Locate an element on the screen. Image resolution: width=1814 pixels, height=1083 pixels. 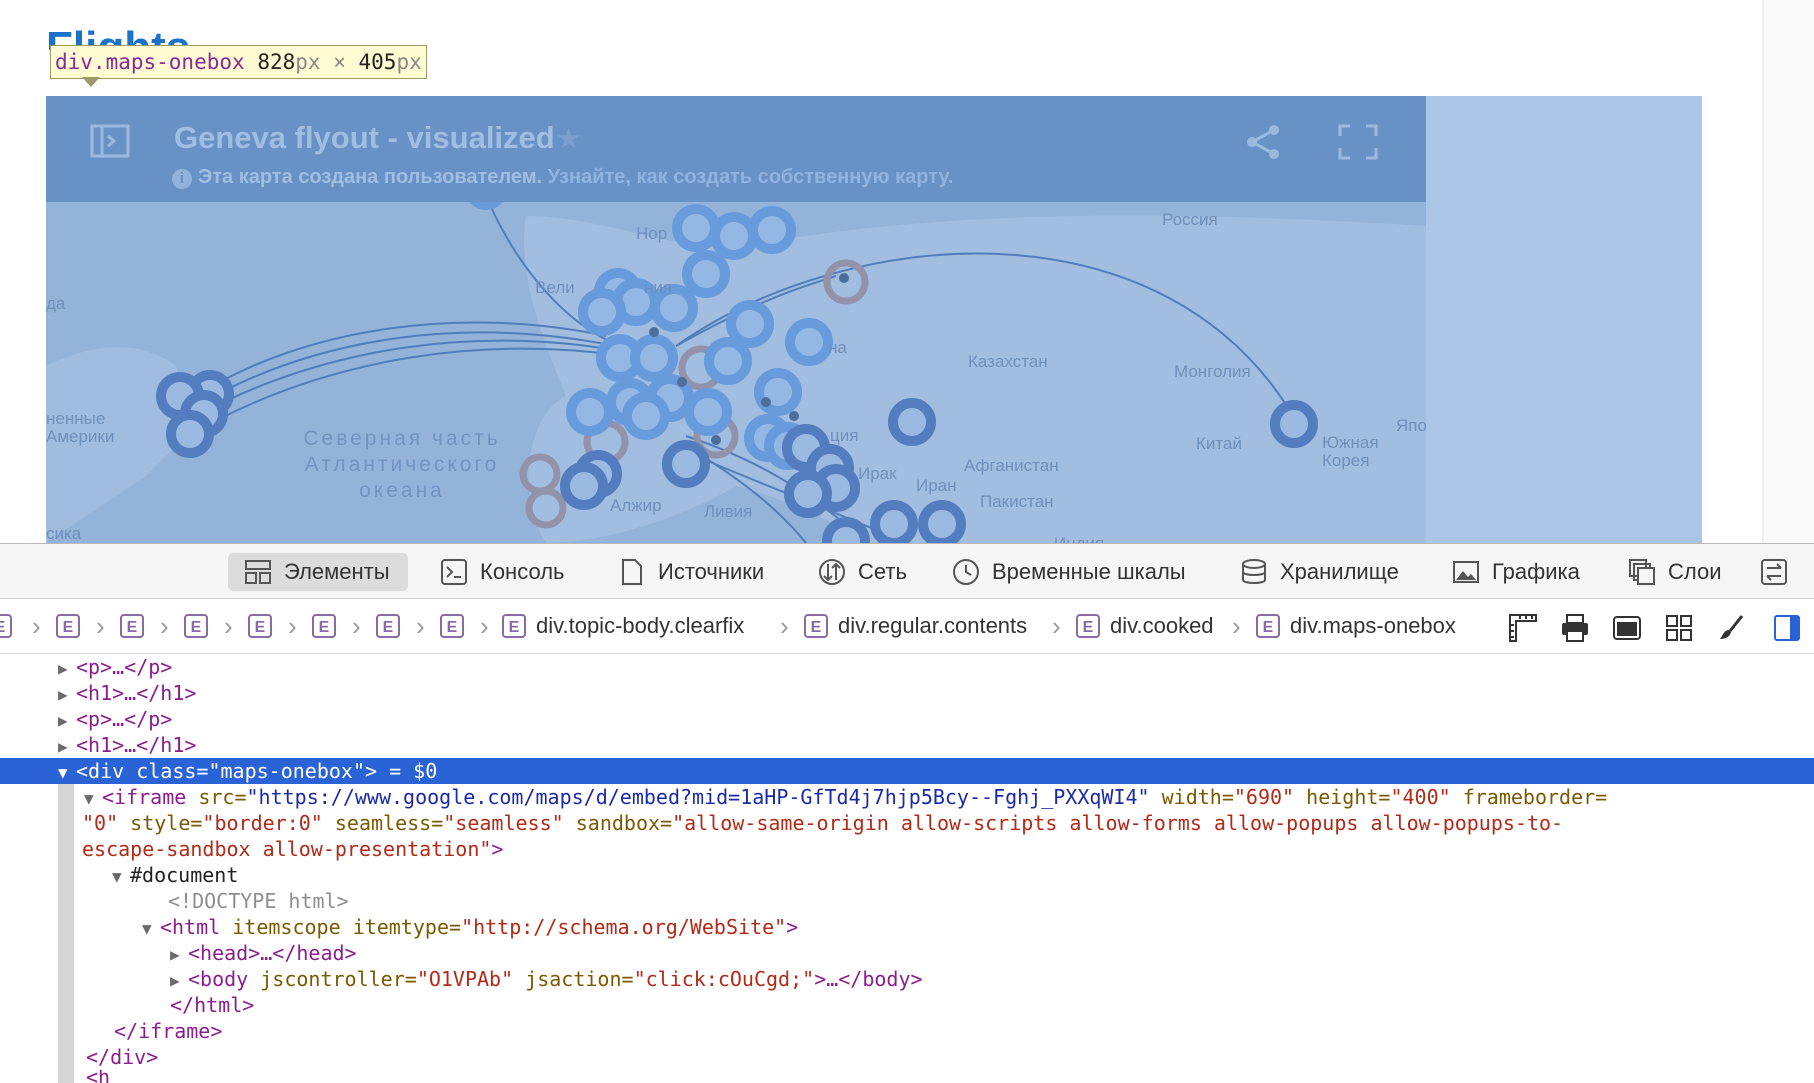
dom-attr-name: width= is located at coordinates (1197, 797).